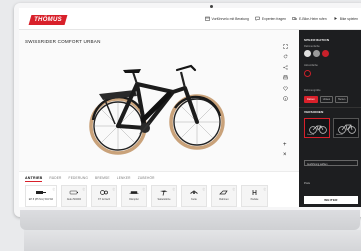 The image size is (361, 251). What do you see at coordinates (273, 18) in the screenshot?
I see `nav-label: Experten fragen` at bounding box center [273, 18].